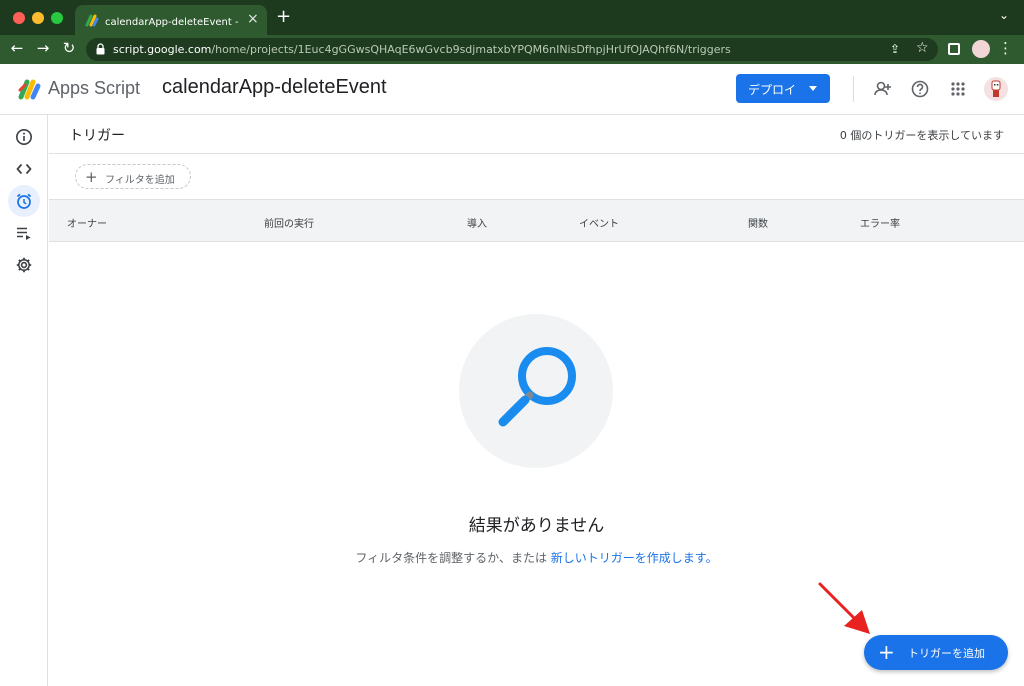 The image size is (1024, 686). What do you see at coordinates (24, 400) in the screenshot?
I see `left-nav-rail` at bounding box center [24, 400].